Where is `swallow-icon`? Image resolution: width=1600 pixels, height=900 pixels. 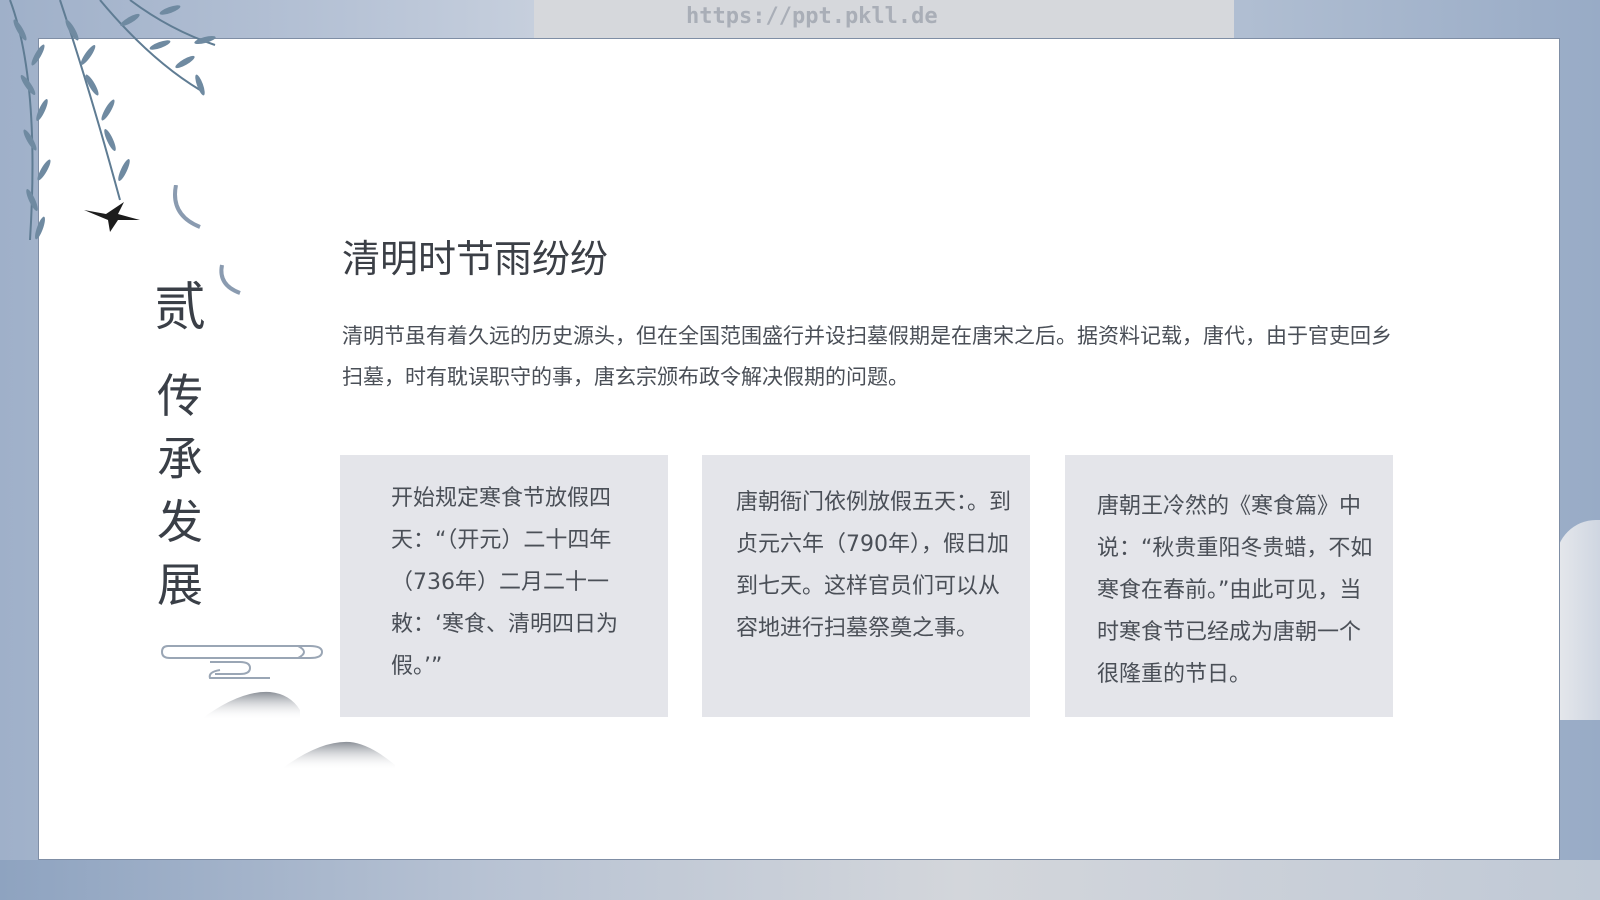 swallow-icon is located at coordinates (112, 217).